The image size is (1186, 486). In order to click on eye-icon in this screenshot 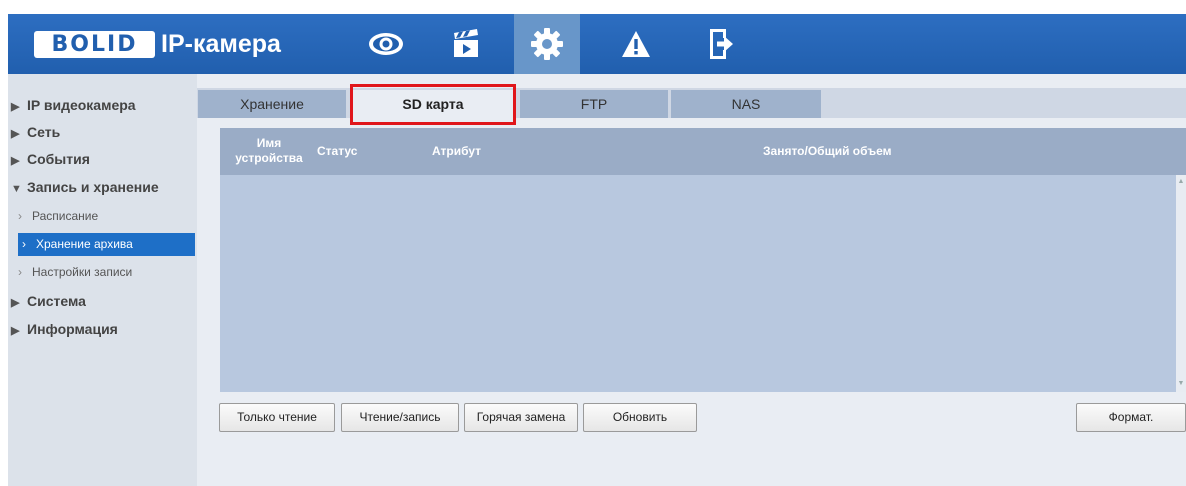, I will do `click(386, 44)`.